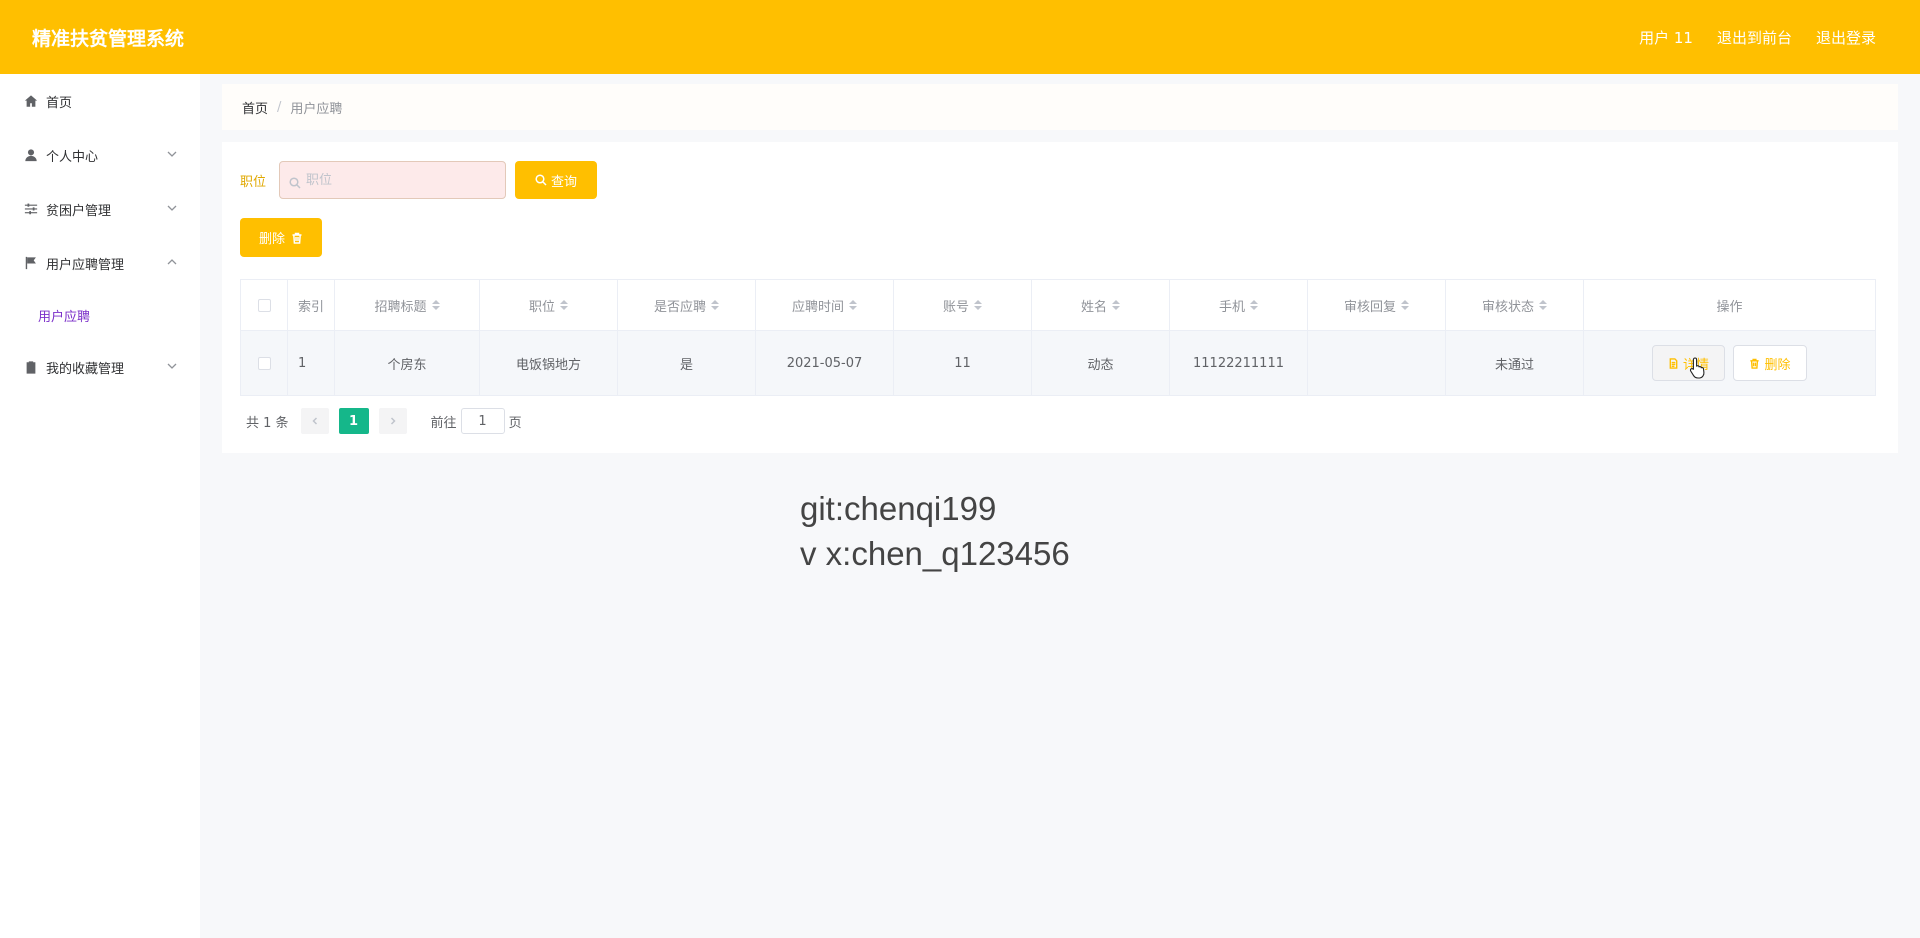 The height and width of the screenshot is (938, 1920). What do you see at coordinates (1673, 363) in the screenshot?
I see `document-icon` at bounding box center [1673, 363].